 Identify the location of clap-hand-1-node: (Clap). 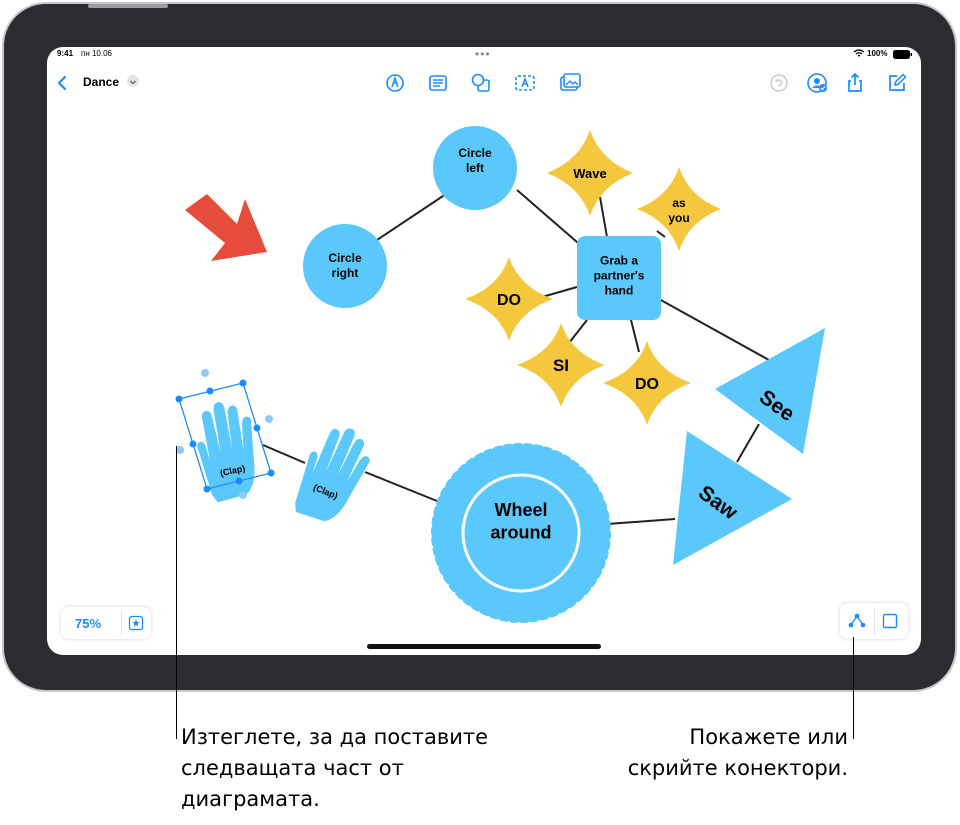
(227, 450).